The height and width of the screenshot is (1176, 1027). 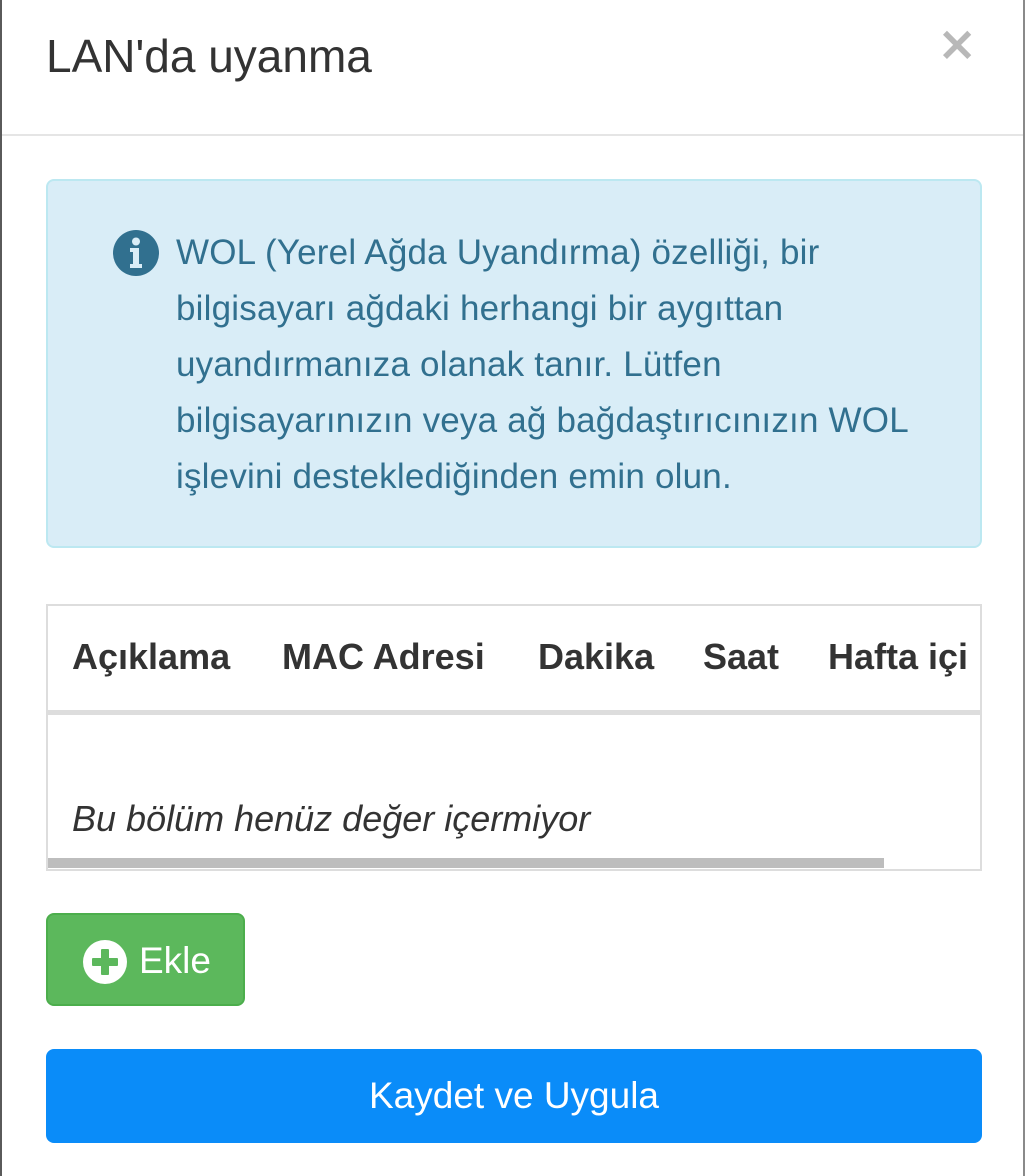 I want to click on plus-circle-icon, so click(x=105, y=962).